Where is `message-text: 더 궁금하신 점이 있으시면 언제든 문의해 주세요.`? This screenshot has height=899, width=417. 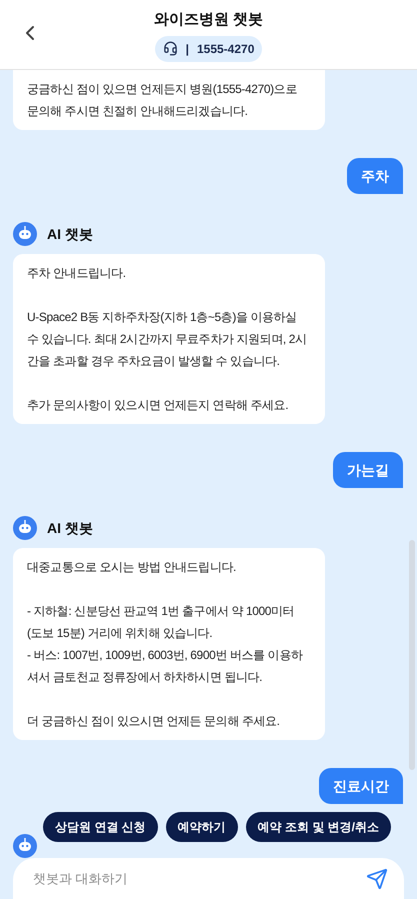 message-text: 더 궁금하신 점이 있으시면 언제든 문의해 주세요. is located at coordinates (154, 721).